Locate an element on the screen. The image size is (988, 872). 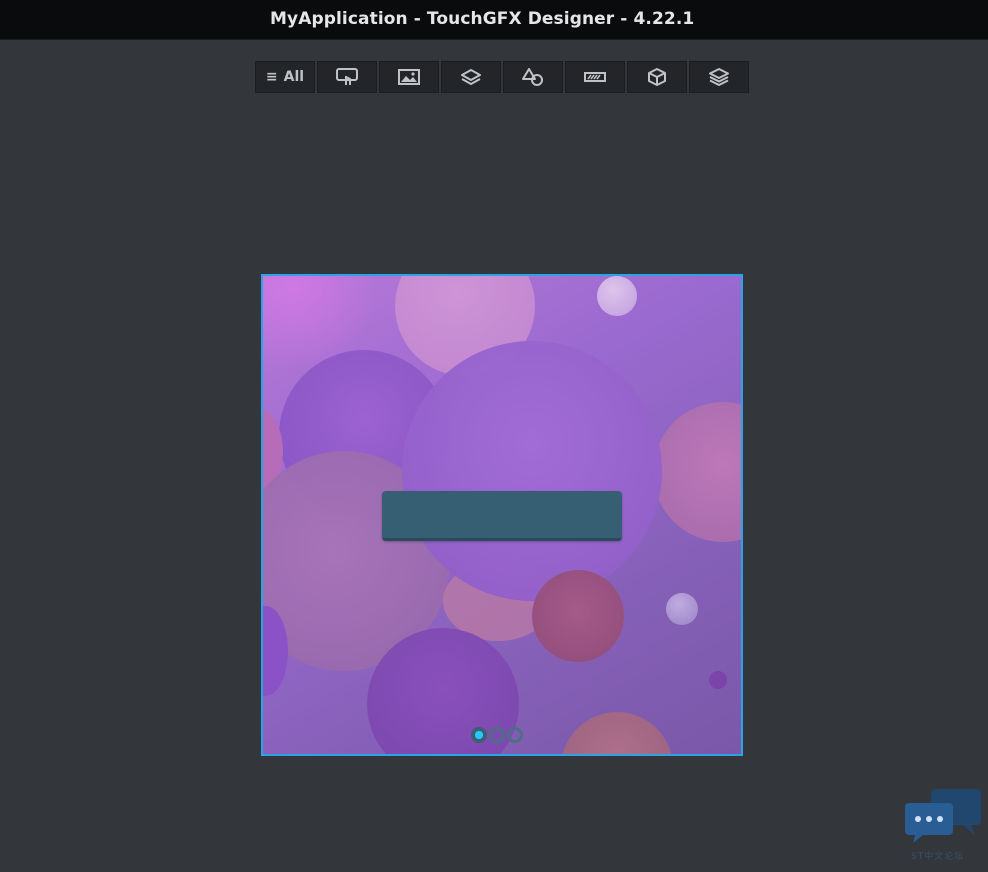
stack-icon is located at coordinates (719, 77).